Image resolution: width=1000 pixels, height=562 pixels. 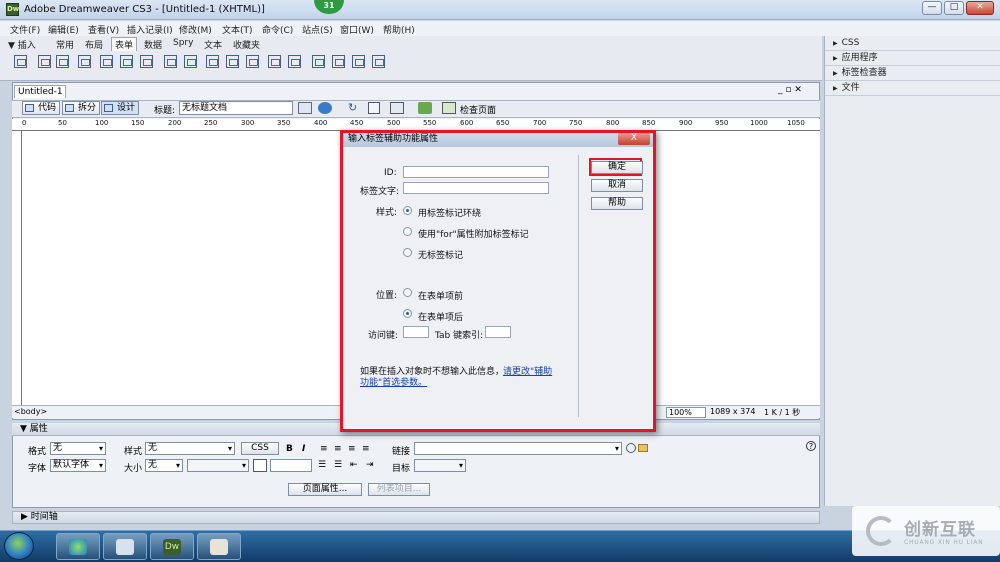 What do you see at coordinates (84, 61) in the screenshot?
I see `textarea-icon` at bounding box center [84, 61].